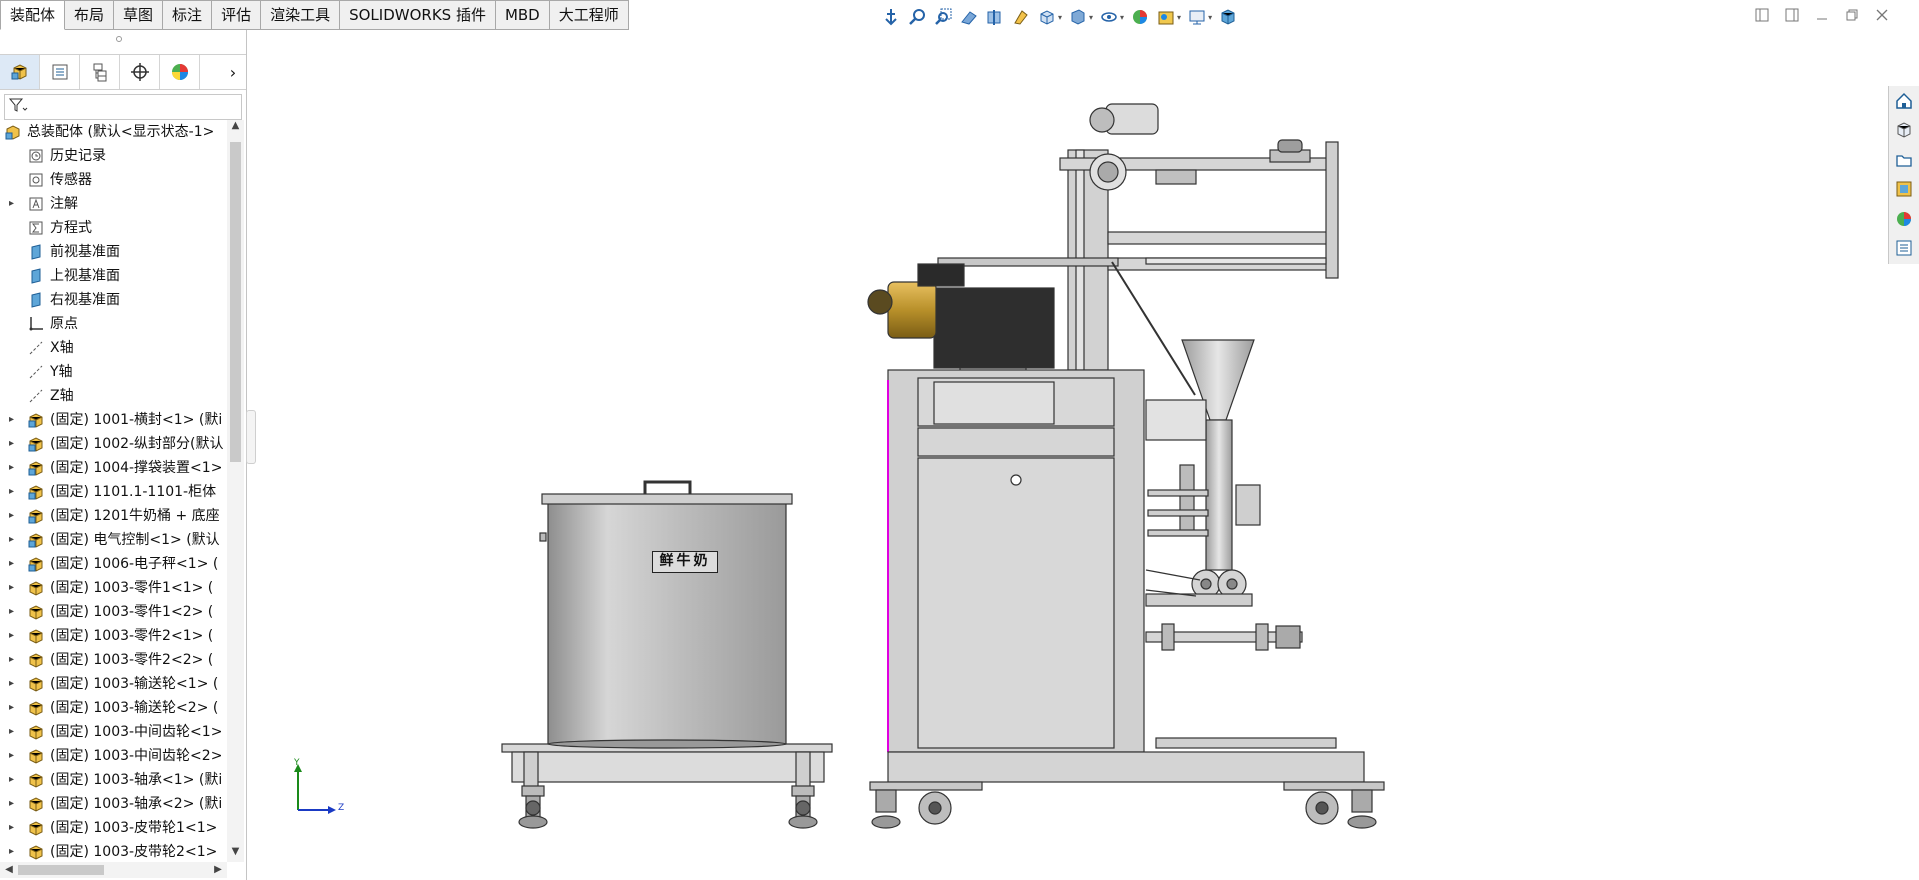 The height and width of the screenshot is (880, 1919). What do you see at coordinates (113, 132) in the screenshot?
I see `tree-root: 总装配体 (默认<显示状态-1>` at bounding box center [113, 132].